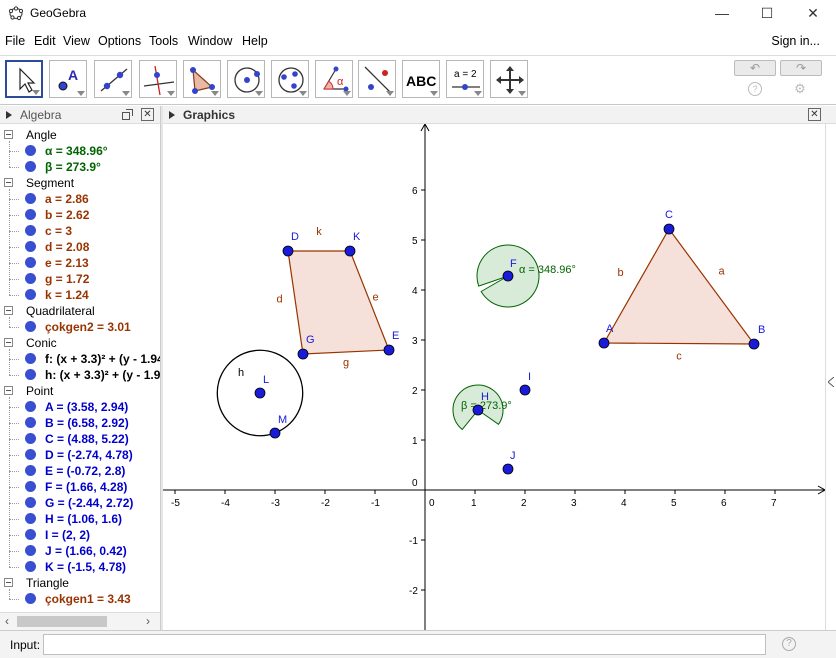 Image resolution: width=836 pixels, height=658 pixels. I want to click on algebra-item-text: b = 2.62, so click(67, 215).